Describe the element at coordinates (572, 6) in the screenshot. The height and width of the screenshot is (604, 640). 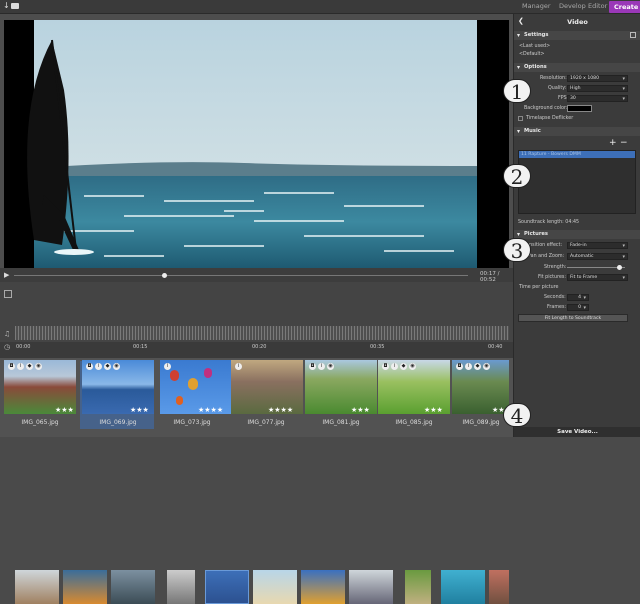
I see `tab-develop: Develop` at that location.